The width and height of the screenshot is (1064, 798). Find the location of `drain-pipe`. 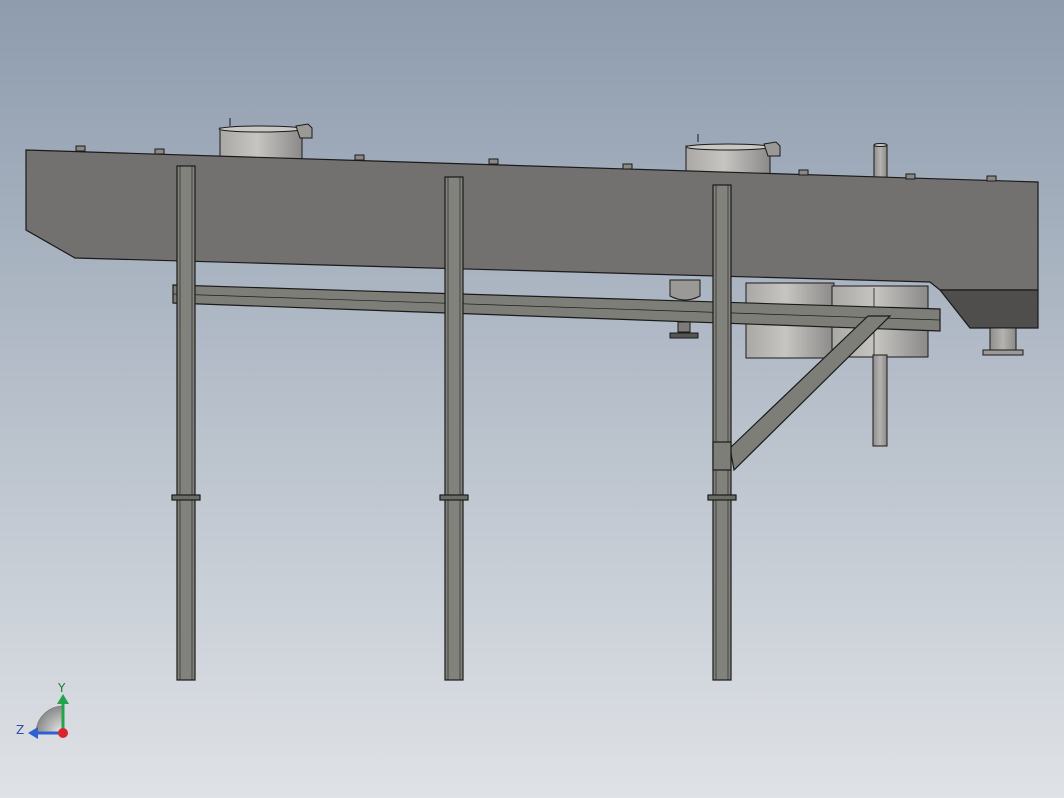

drain-pipe is located at coordinates (880, 400).